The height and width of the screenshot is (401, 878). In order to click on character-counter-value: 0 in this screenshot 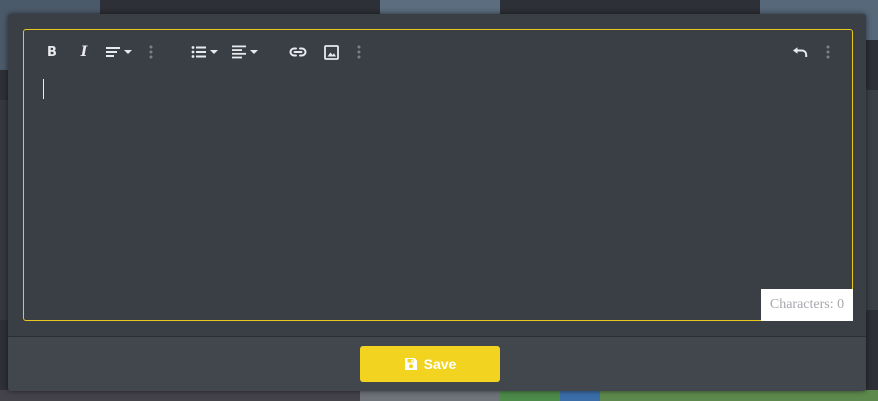, I will do `click(841, 304)`.